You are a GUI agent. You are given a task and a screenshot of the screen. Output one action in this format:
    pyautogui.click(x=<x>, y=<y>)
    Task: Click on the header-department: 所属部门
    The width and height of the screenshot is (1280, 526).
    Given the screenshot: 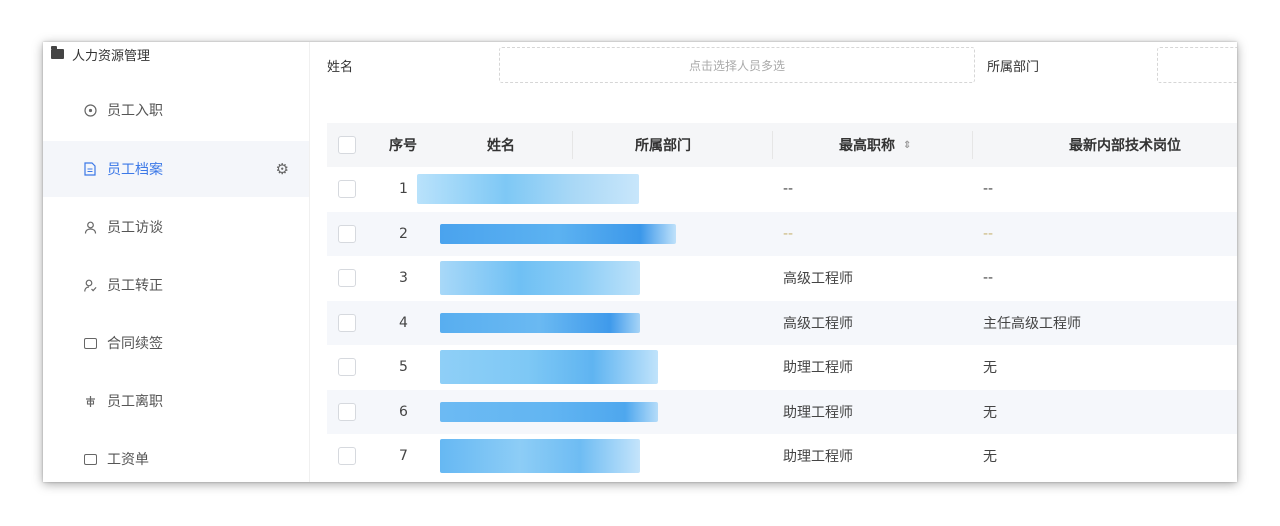 What is the action you would take?
    pyautogui.click(x=663, y=146)
    